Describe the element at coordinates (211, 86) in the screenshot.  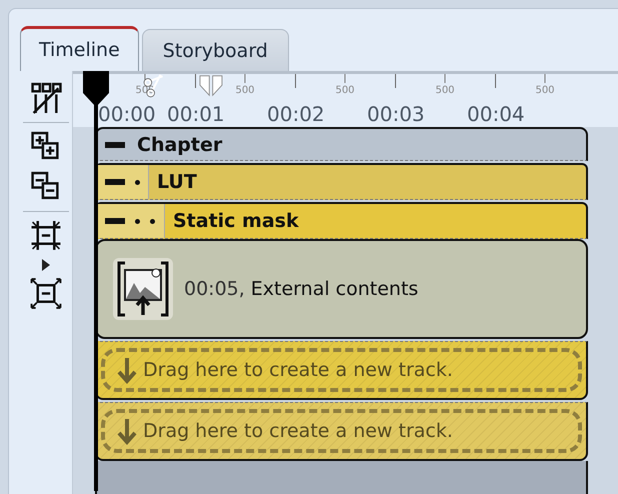
I see `marker-icon` at that location.